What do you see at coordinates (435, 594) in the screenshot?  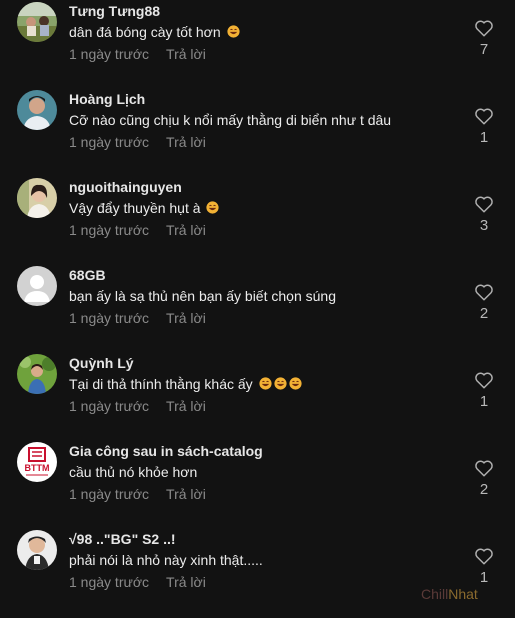 I see `watermark-part1: Chill` at bounding box center [435, 594].